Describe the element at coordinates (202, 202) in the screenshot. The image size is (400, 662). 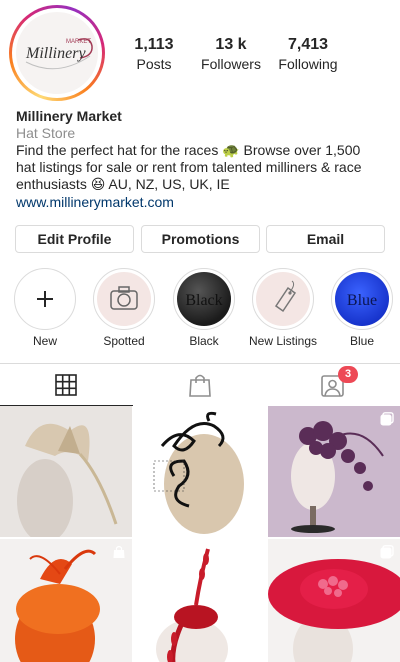
I see `website-link: www.millinerymarket.com` at that location.